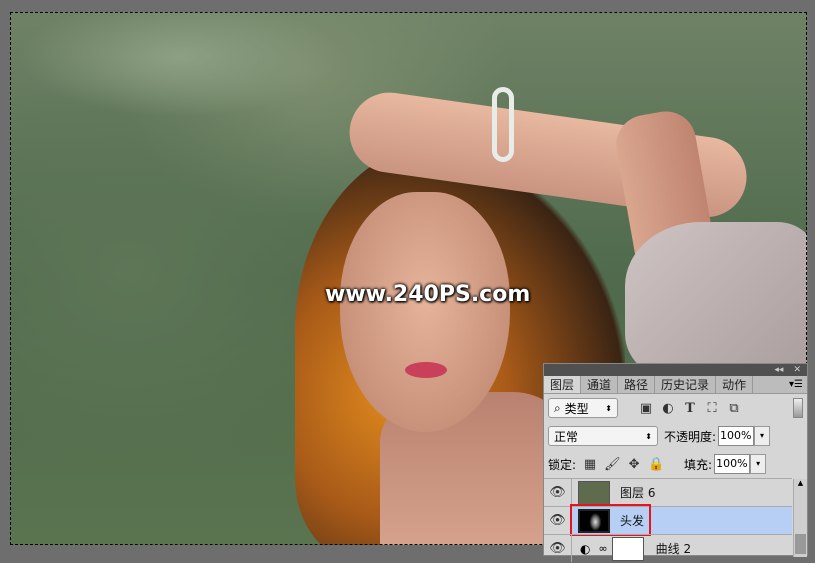 The width and height of the screenshot is (815, 563). Describe the element at coordinates (627, 548) in the screenshot. I see `adjustment-mask-thumbnail` at that location.